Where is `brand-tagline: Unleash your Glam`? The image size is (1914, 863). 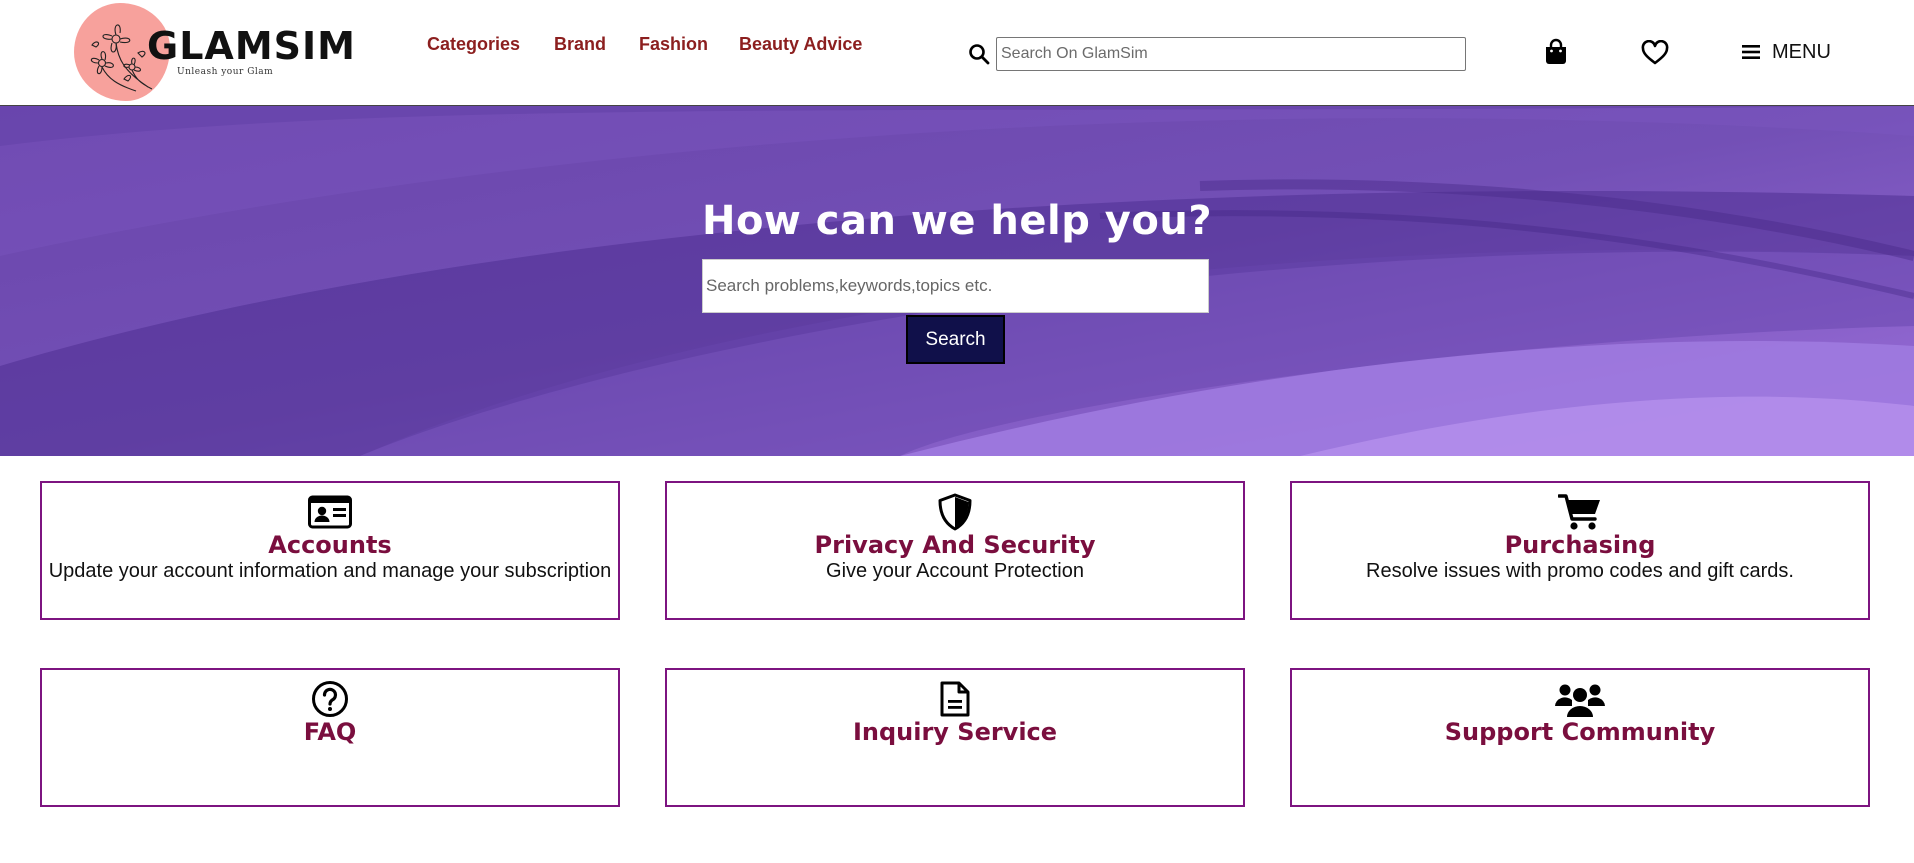
brand-tagline: Unleash your Glam is located at coordinates (225, 72).